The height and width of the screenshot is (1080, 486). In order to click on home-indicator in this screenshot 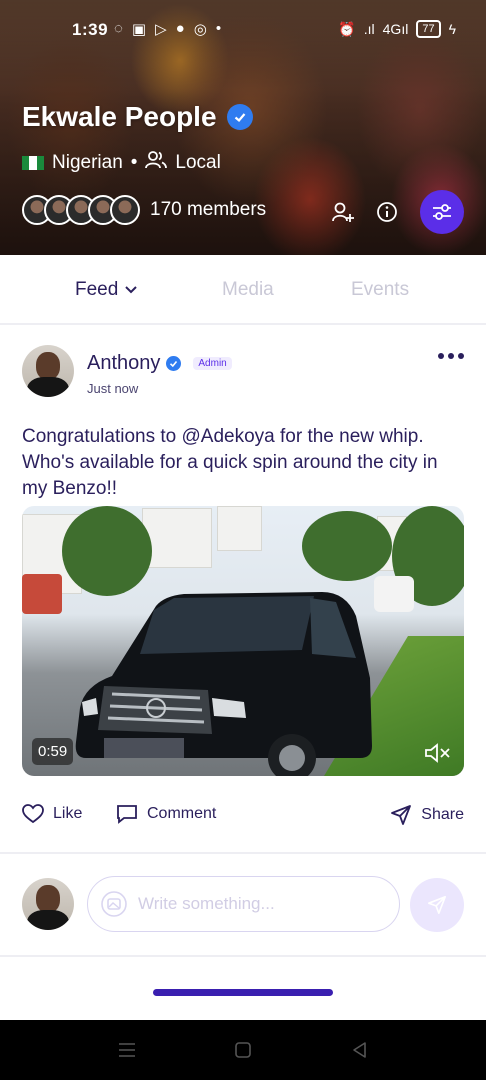, I will do `click(243, 992)`.